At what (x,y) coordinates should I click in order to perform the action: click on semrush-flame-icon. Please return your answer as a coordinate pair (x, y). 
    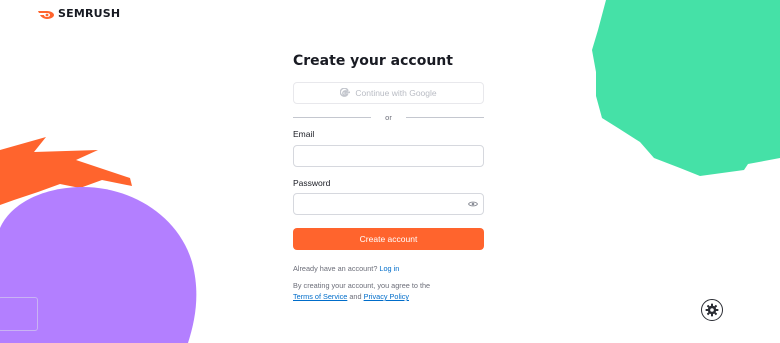
    Looking at the image, I should click on (46, 14).